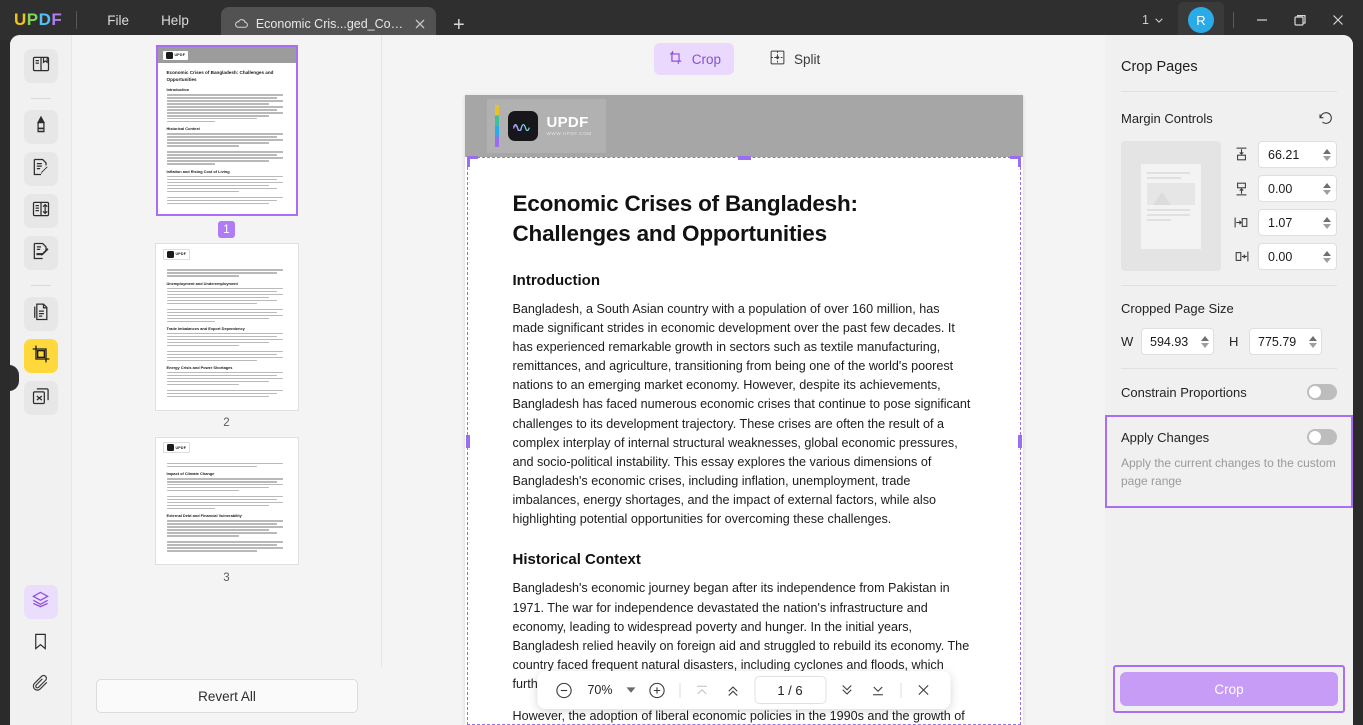 The image size is (1363, 725). I want to click on zoombar-divider, so click(679, 690).